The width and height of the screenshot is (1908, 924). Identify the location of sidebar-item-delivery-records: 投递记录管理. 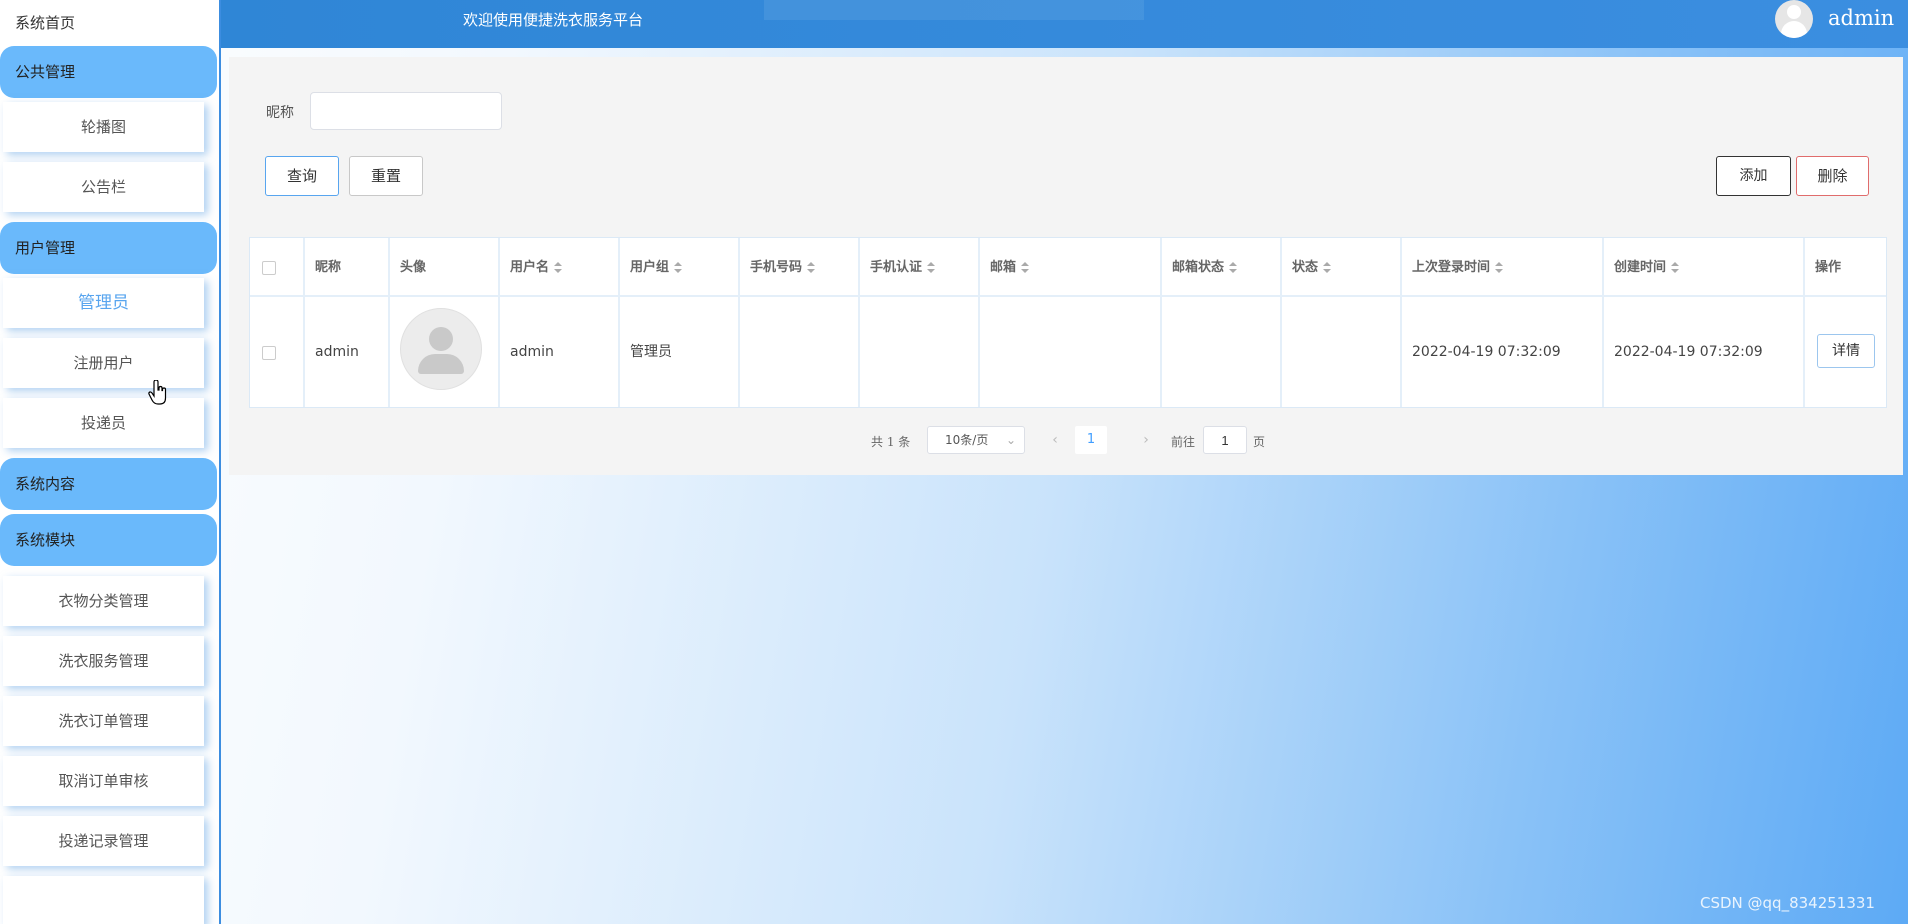
(103, 841).